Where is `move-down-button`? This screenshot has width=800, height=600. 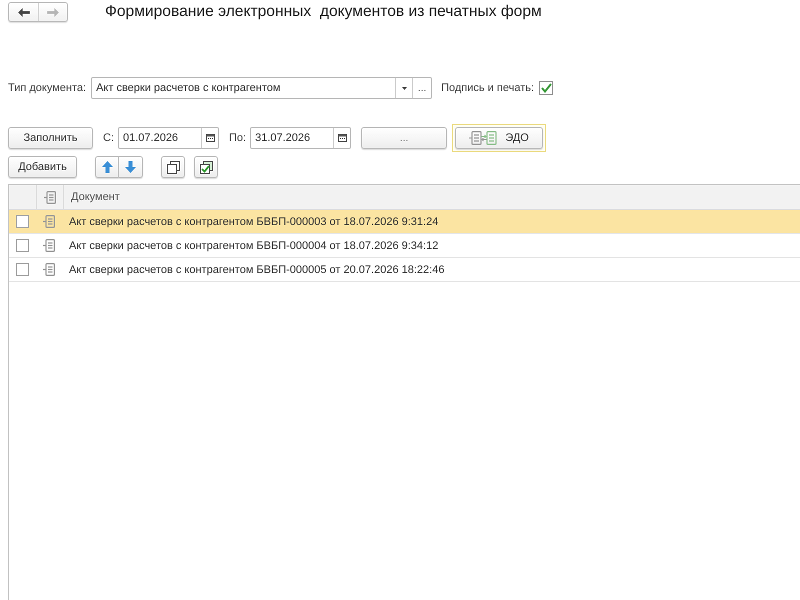 move-down-button is located at coordinates (131, 167).